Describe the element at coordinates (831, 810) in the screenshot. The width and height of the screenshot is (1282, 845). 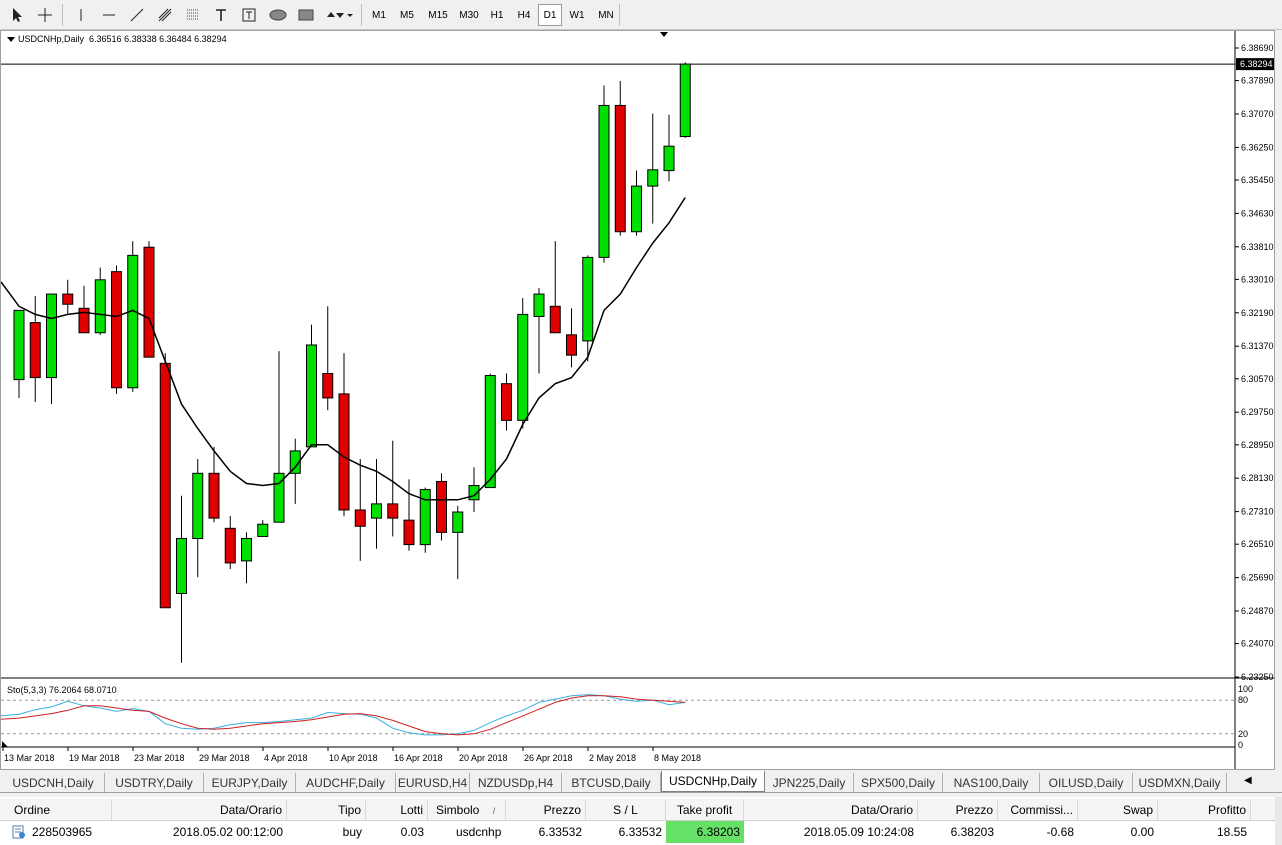
I see `col-close-time: Data/Orario` at that location.